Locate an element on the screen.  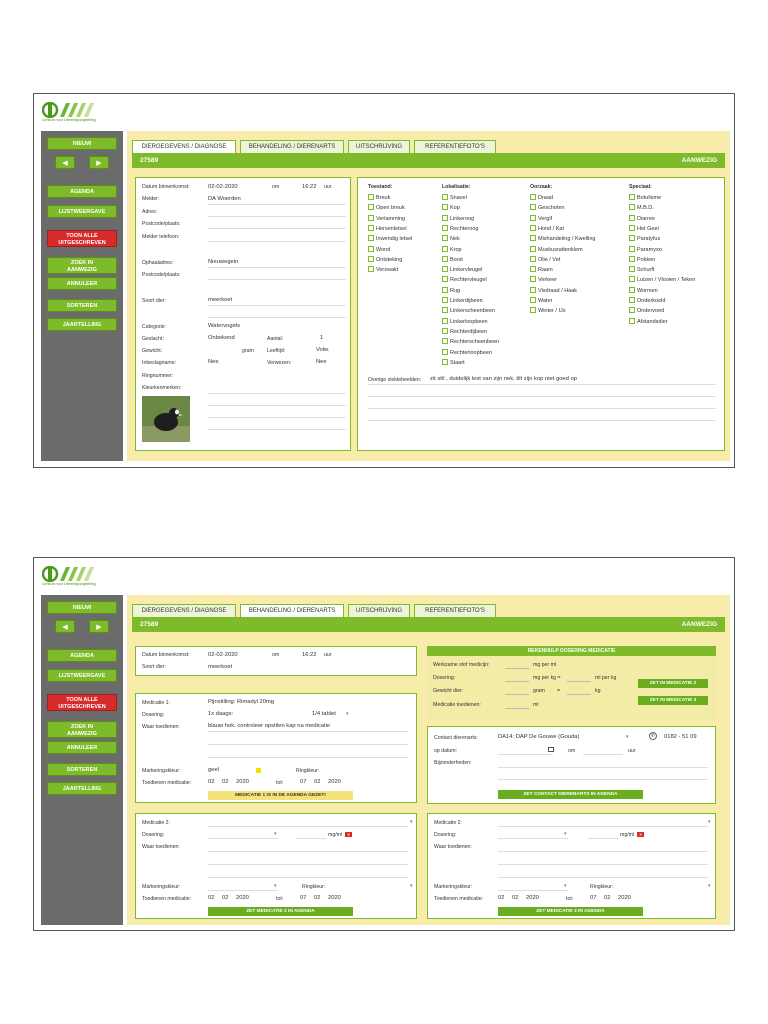
m3-from-month: 02 is located at coordinates (515, 898).